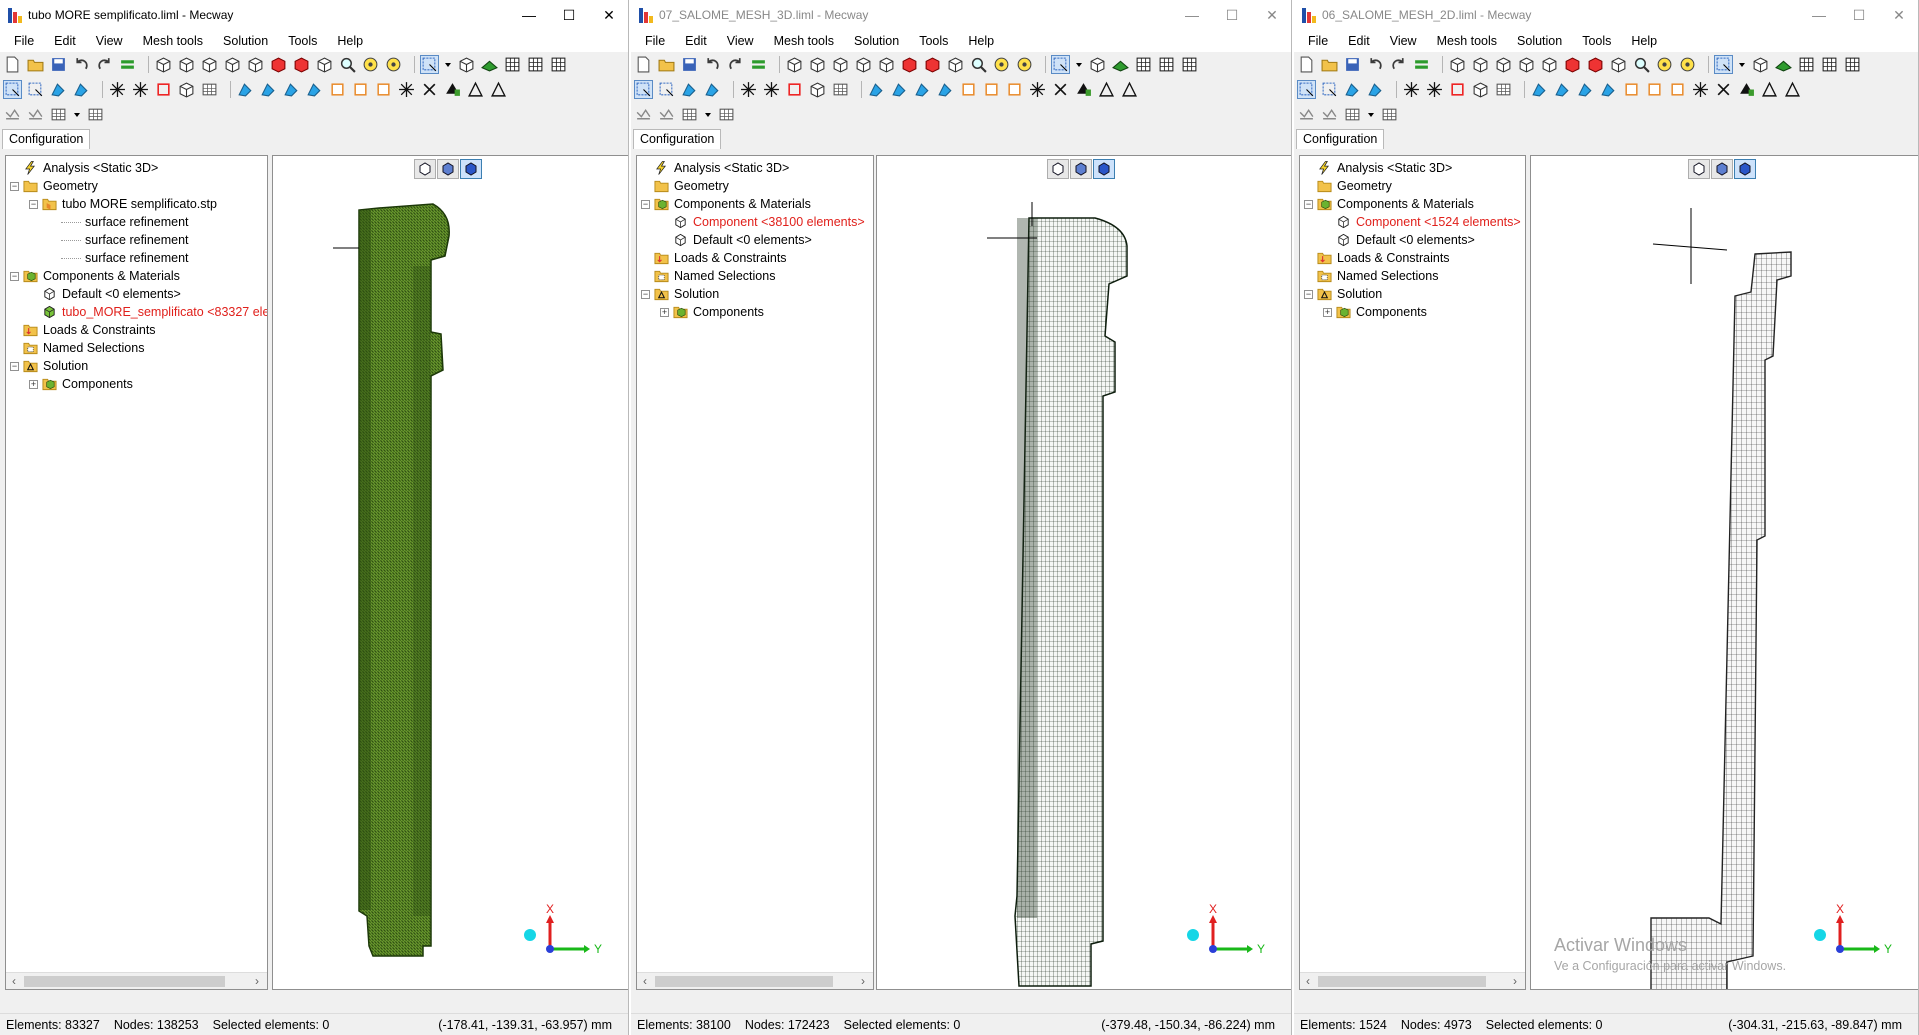 The height and width of the screenshot is (1035, 1919). I want to click on tree-item: Named Selections, so click(1371, 276).